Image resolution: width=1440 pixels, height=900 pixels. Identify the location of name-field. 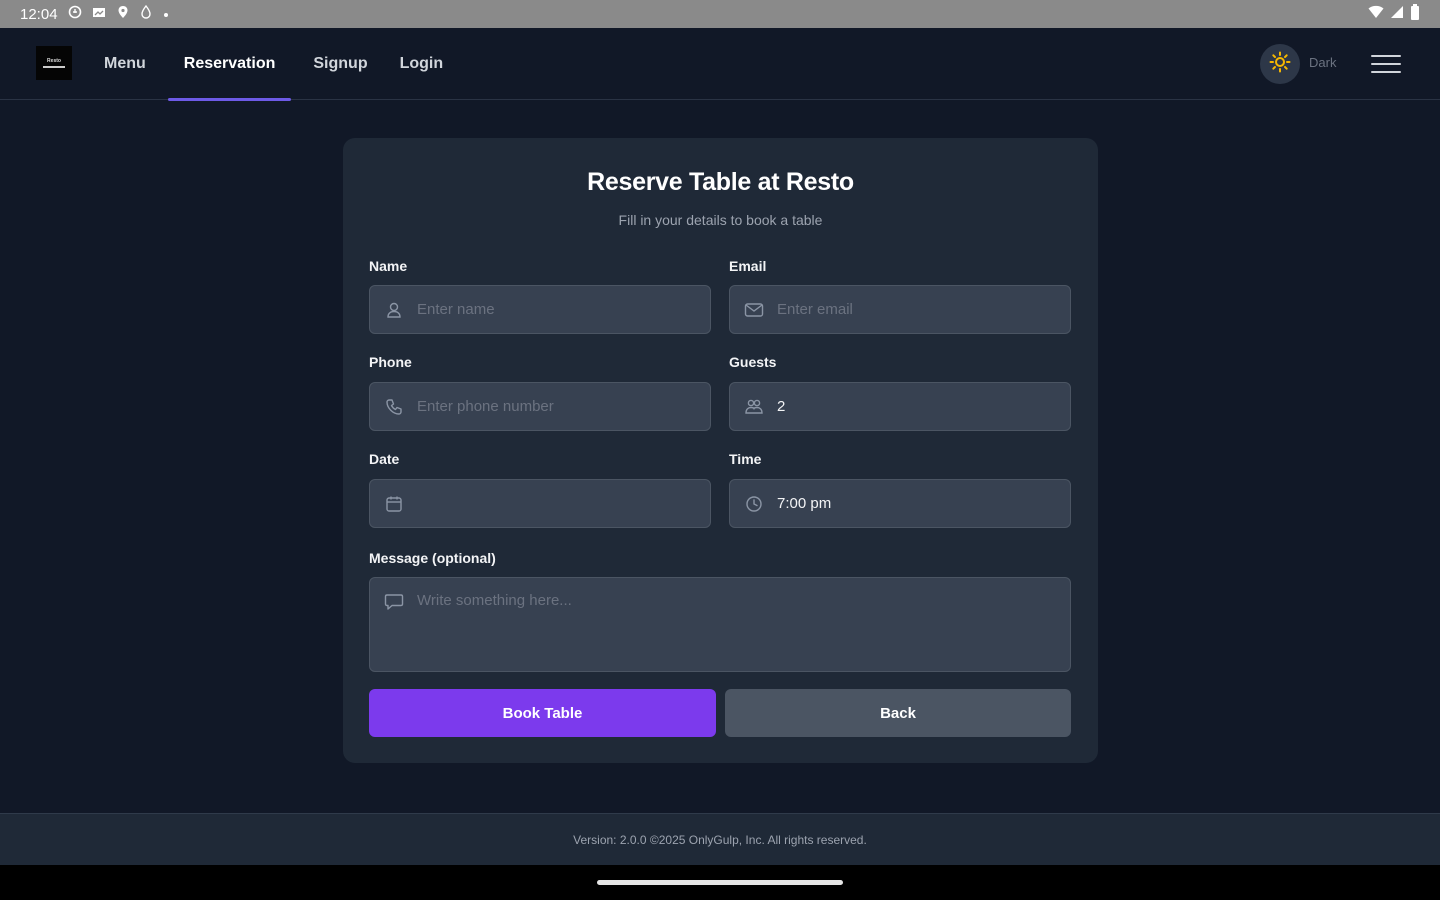
(540, 309).